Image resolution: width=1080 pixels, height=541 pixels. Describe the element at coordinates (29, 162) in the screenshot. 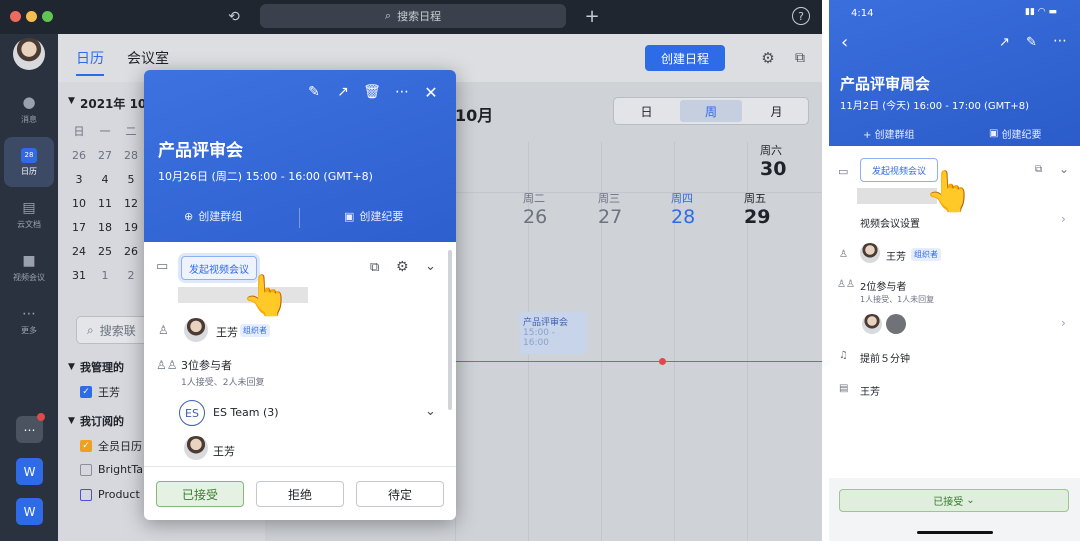

I see `rail-item-calendar: 28 日历` at that location.